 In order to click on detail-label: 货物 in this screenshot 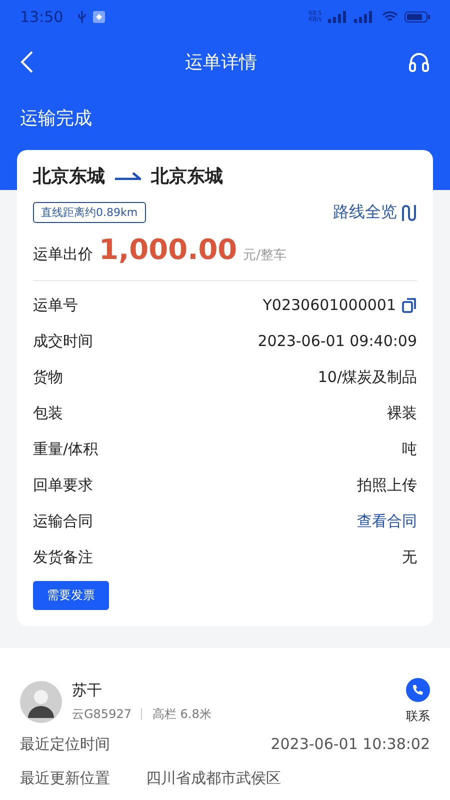, I will do `click(48, 377)`.